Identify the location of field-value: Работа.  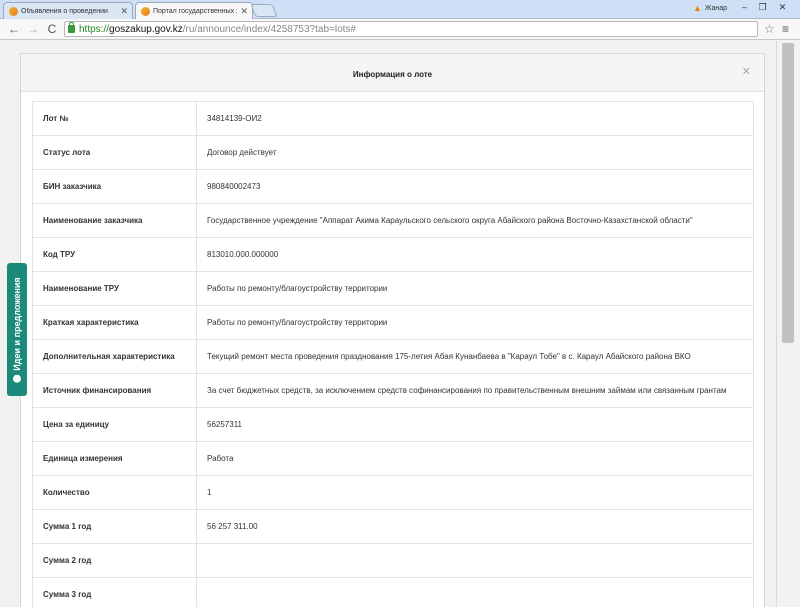
(475, 458).